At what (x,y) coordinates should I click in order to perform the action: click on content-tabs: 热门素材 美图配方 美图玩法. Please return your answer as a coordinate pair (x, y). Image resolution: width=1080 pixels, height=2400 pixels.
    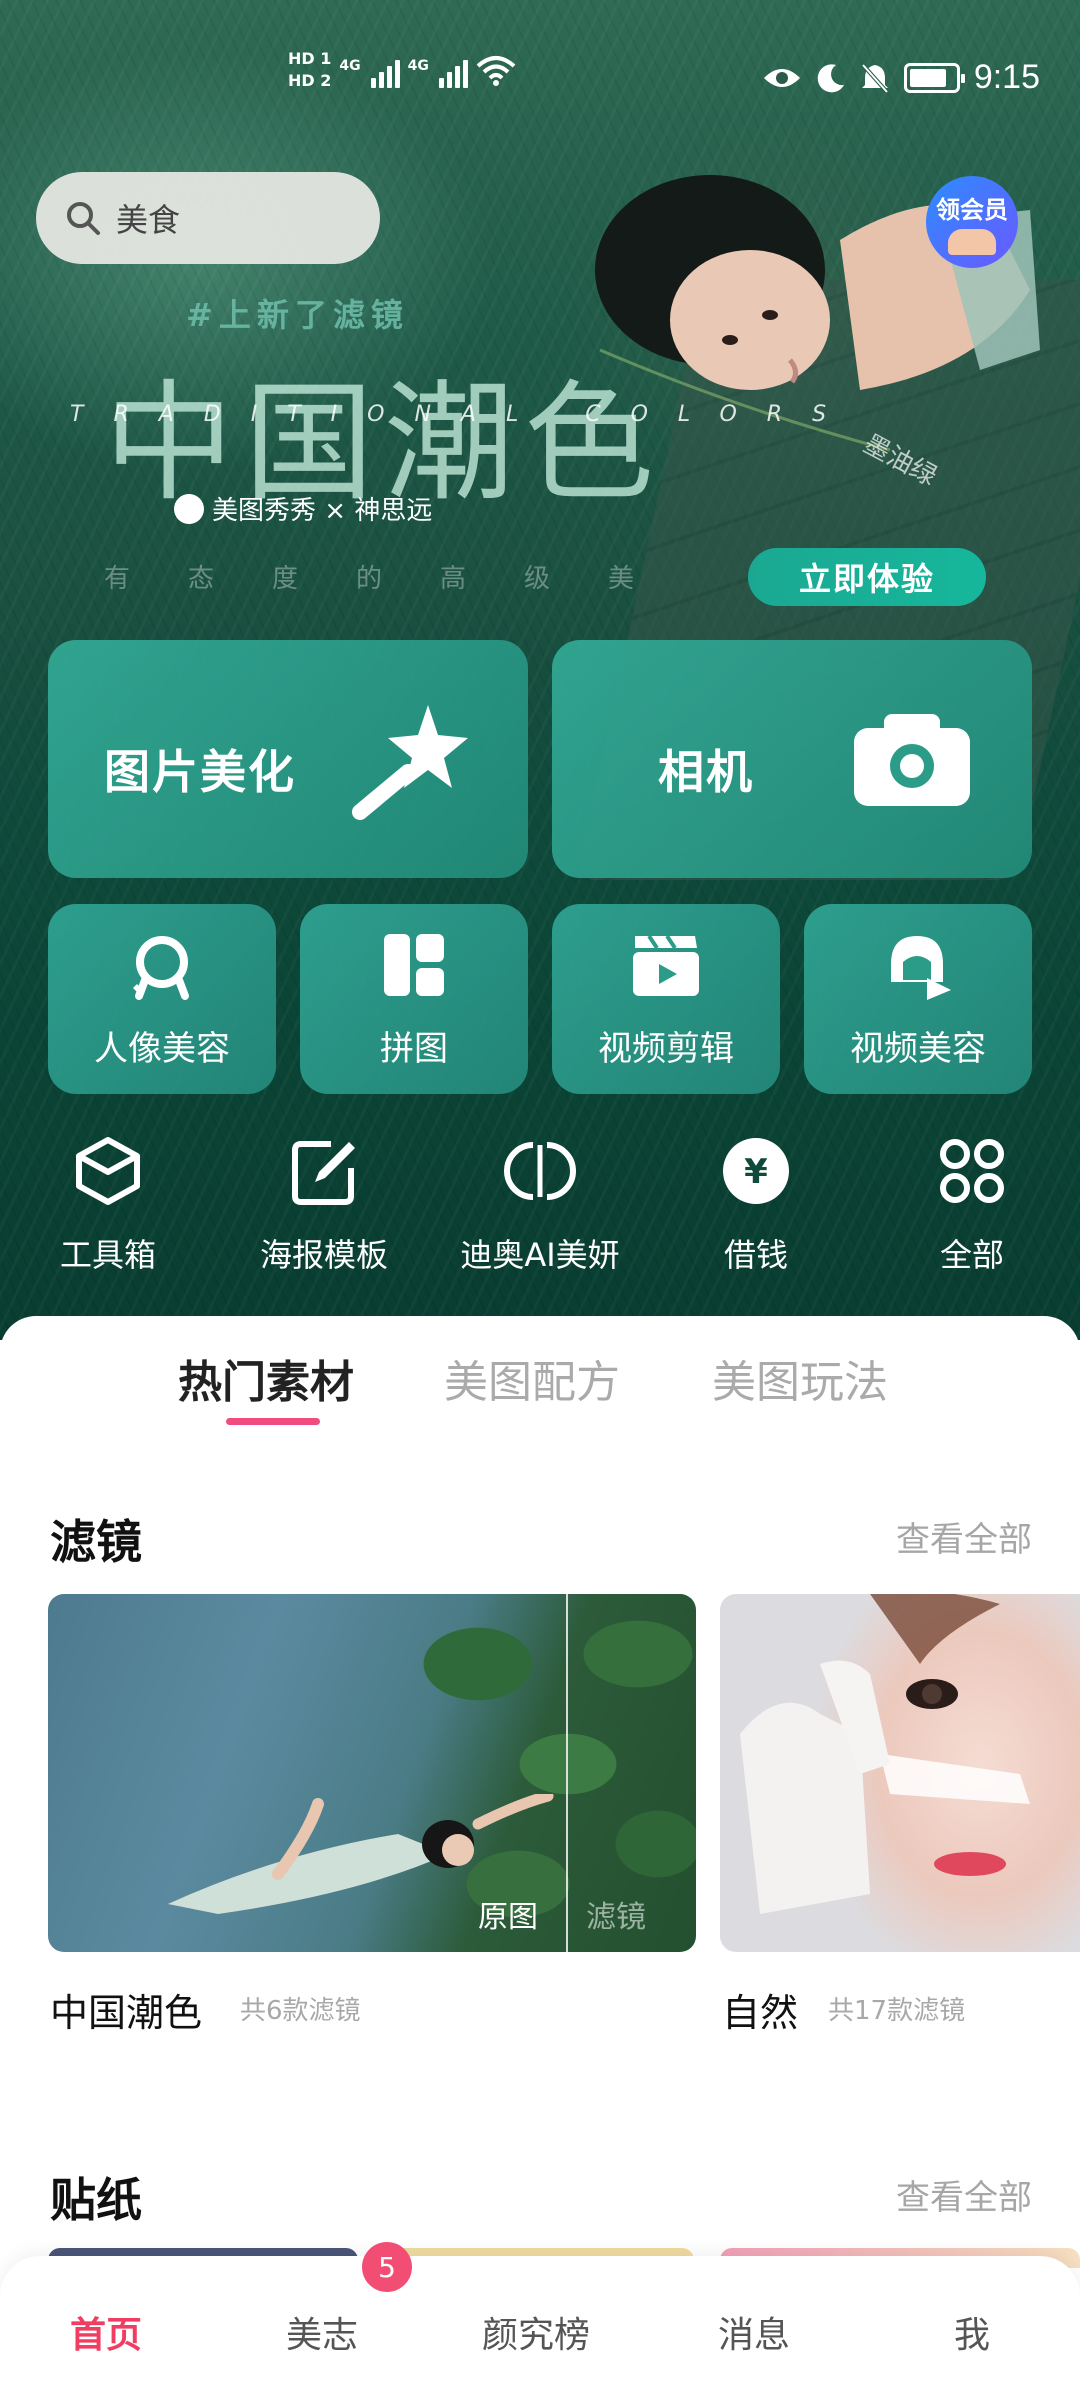
    Looking at the image, I should click on (540, 1386).